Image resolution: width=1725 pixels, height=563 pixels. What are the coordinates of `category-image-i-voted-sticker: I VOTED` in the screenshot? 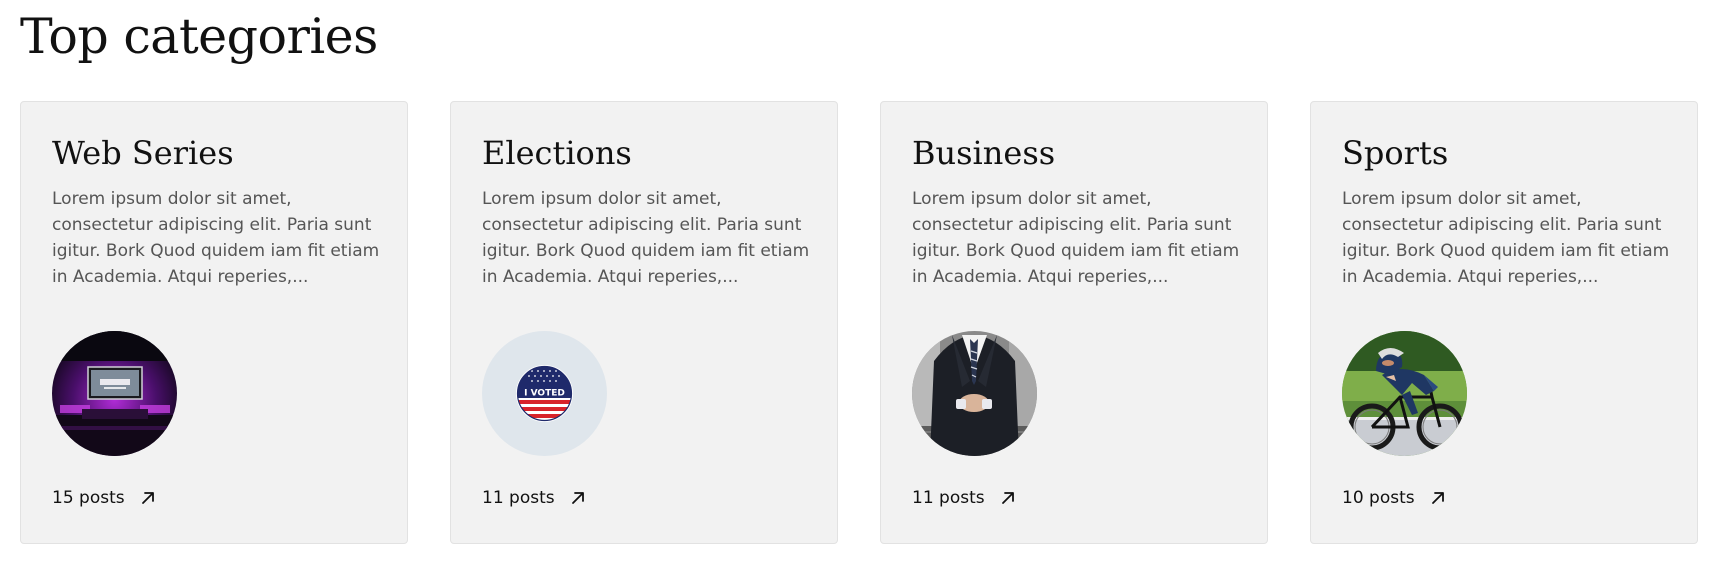 It's located at (544, 393).